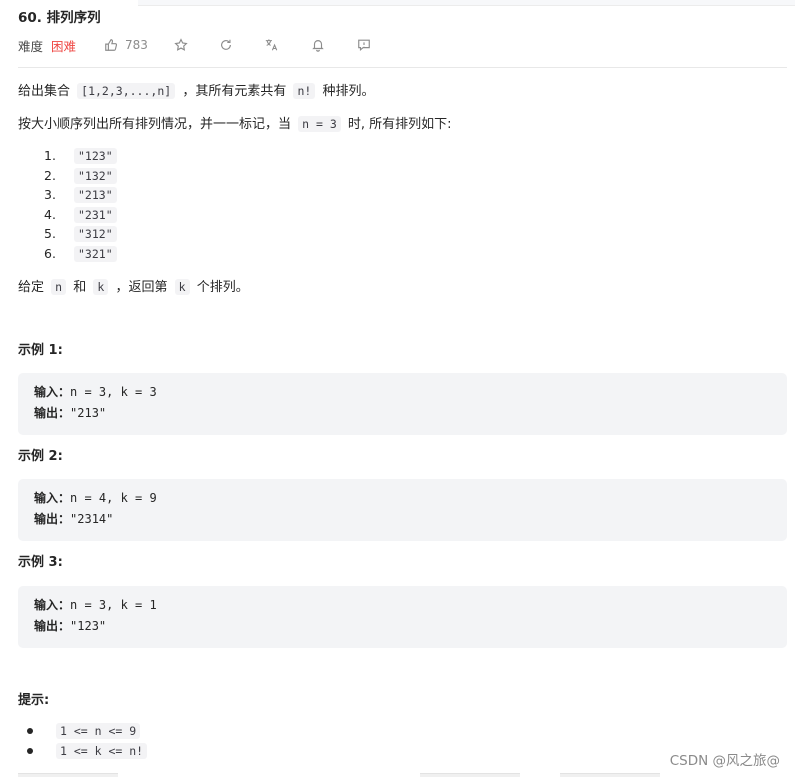 This screenshot has height=777, width=795. I want to click on inline-code: n, so click(59, 287).